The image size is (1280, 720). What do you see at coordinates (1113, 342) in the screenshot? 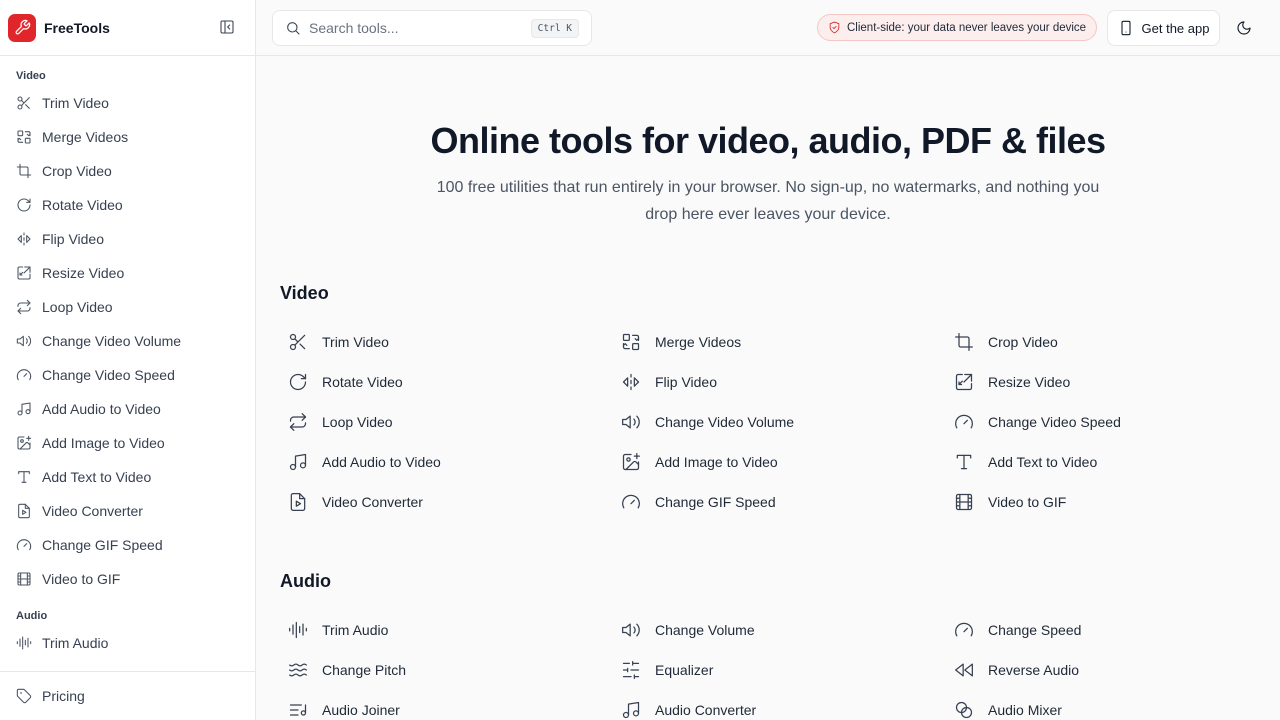
I see `tool-link-crop-video: Crop Video` at bounding box center [1113, 342].